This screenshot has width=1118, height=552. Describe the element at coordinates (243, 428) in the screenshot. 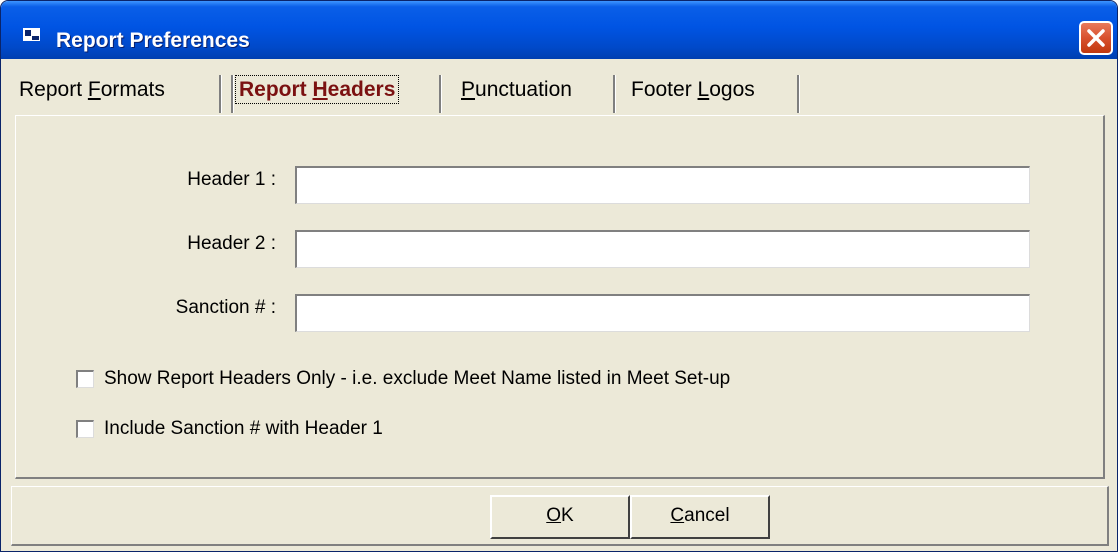

I see `checkbox-label: Include Sanction # with Header 1` at that location.